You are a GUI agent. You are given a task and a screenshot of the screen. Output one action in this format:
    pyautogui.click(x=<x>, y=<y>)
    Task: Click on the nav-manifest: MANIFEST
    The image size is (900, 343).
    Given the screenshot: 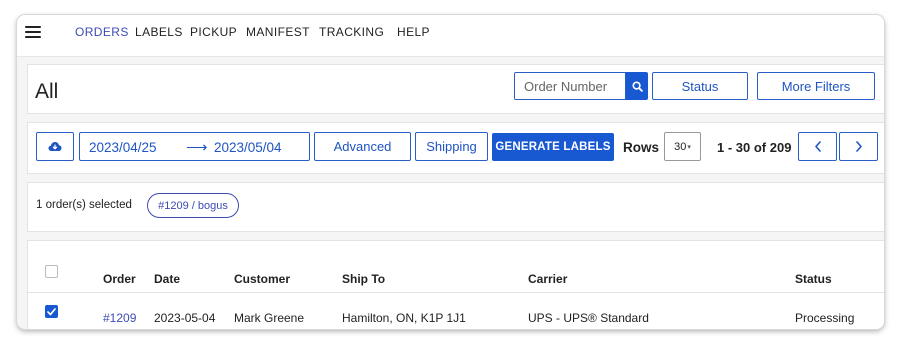 What is the action you would take?
    pyautogui.click(x=278, y=32)
    